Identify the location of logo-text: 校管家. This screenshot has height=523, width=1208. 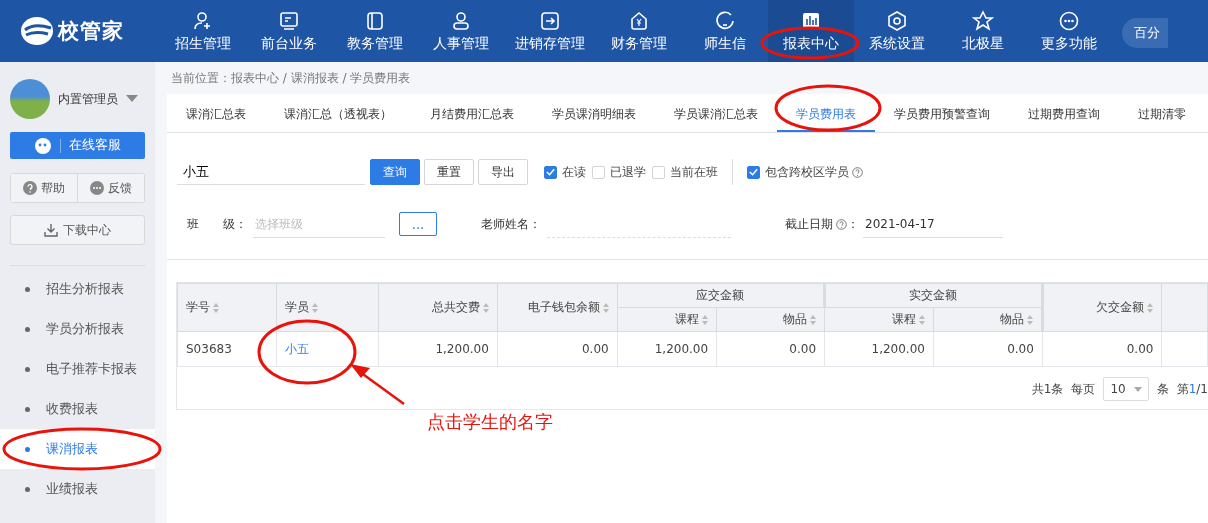
(91, 31).